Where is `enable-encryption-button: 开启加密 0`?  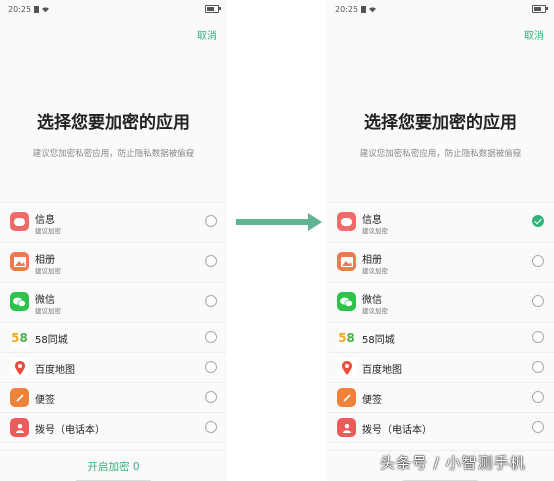
enable-encryption-button: 开启加密 0 is located at coordinates (113, 466).